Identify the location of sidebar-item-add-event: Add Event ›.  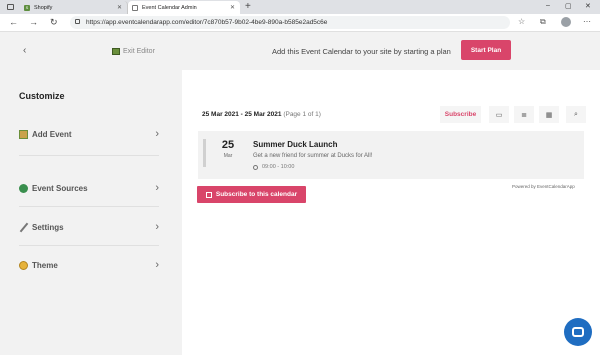
(89, 134).